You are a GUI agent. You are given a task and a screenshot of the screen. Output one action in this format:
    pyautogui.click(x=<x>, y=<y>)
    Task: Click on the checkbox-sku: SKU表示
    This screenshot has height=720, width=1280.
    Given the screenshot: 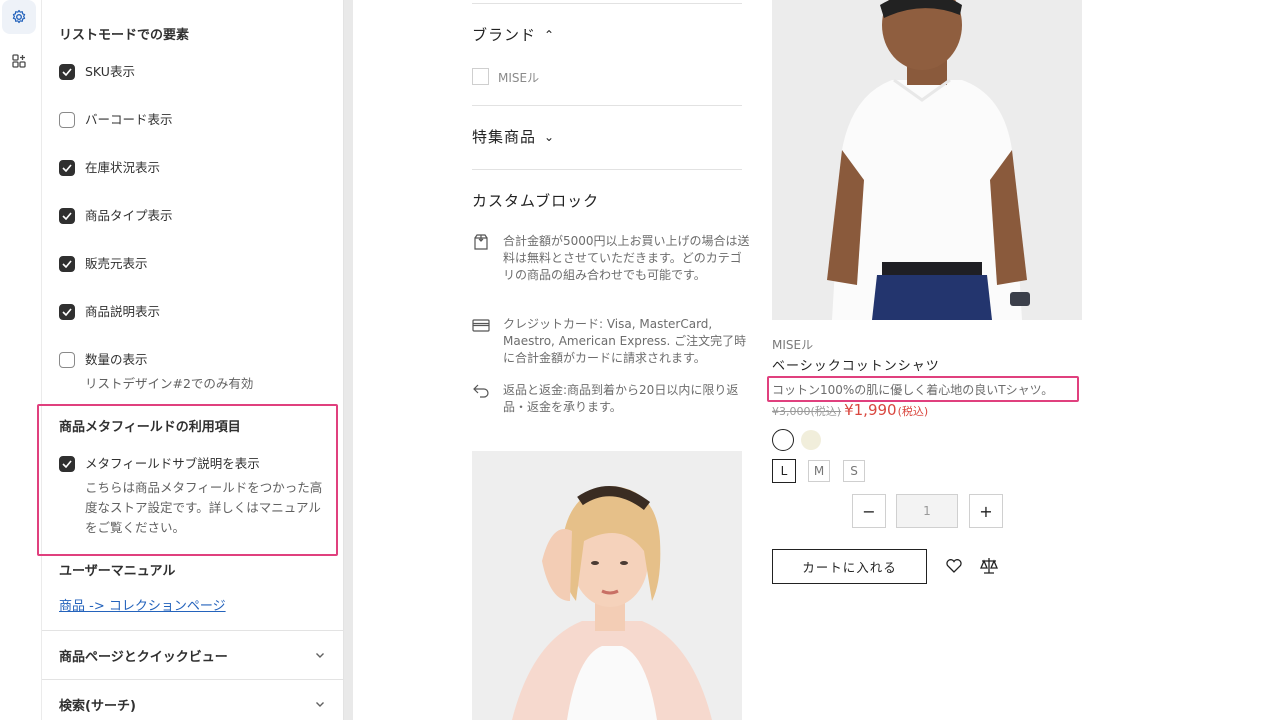 What is the action you would take?
    pyautogui.click(x=97, y=72)
    